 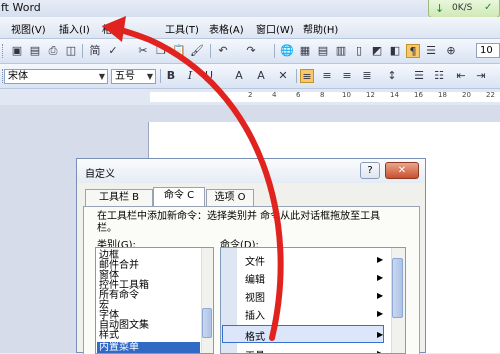 I want to click on zoom-combo: 10, so click(x=488, y=50).